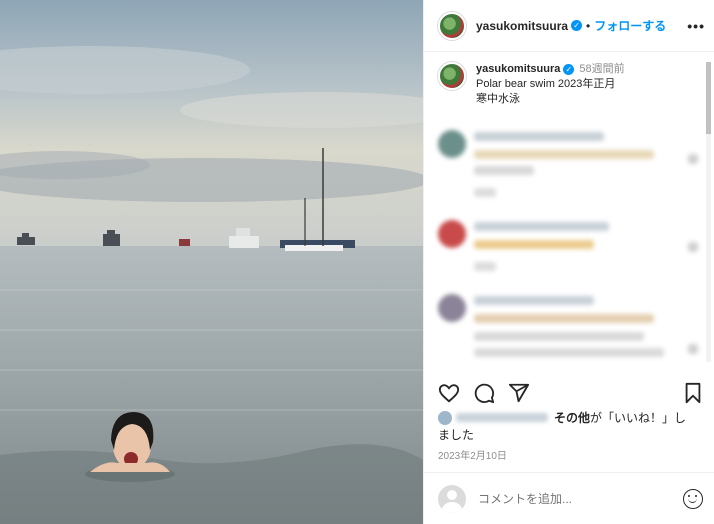 The image size is (714, 524). I want to click on likes-summary: その他が「いいね！」し ました, so click(573, 427).